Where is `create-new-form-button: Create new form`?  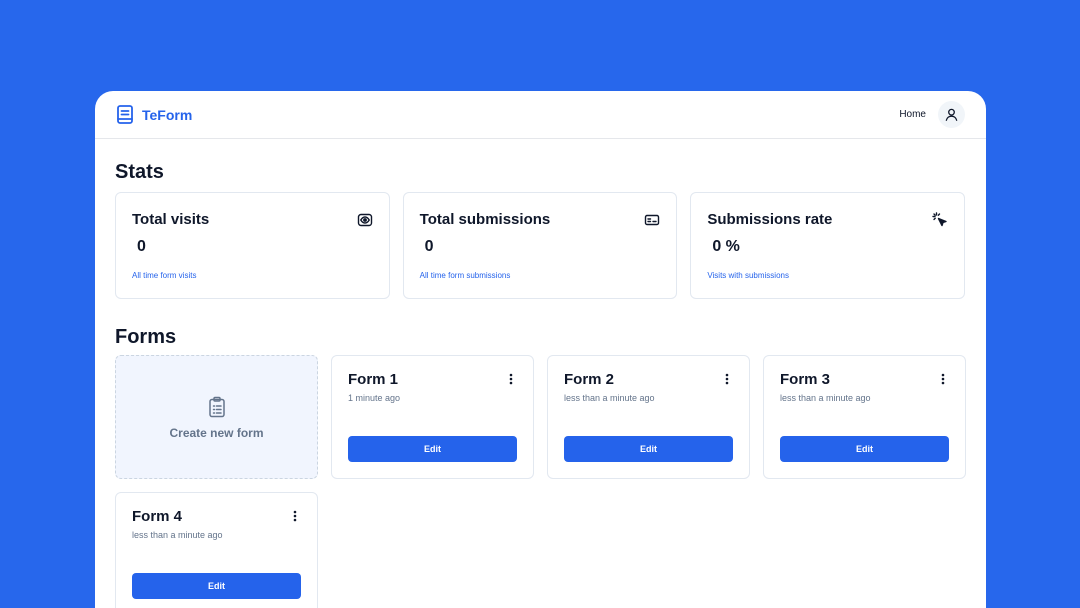
create-new-form-button: Create new form is located at coordinates (216, 417).